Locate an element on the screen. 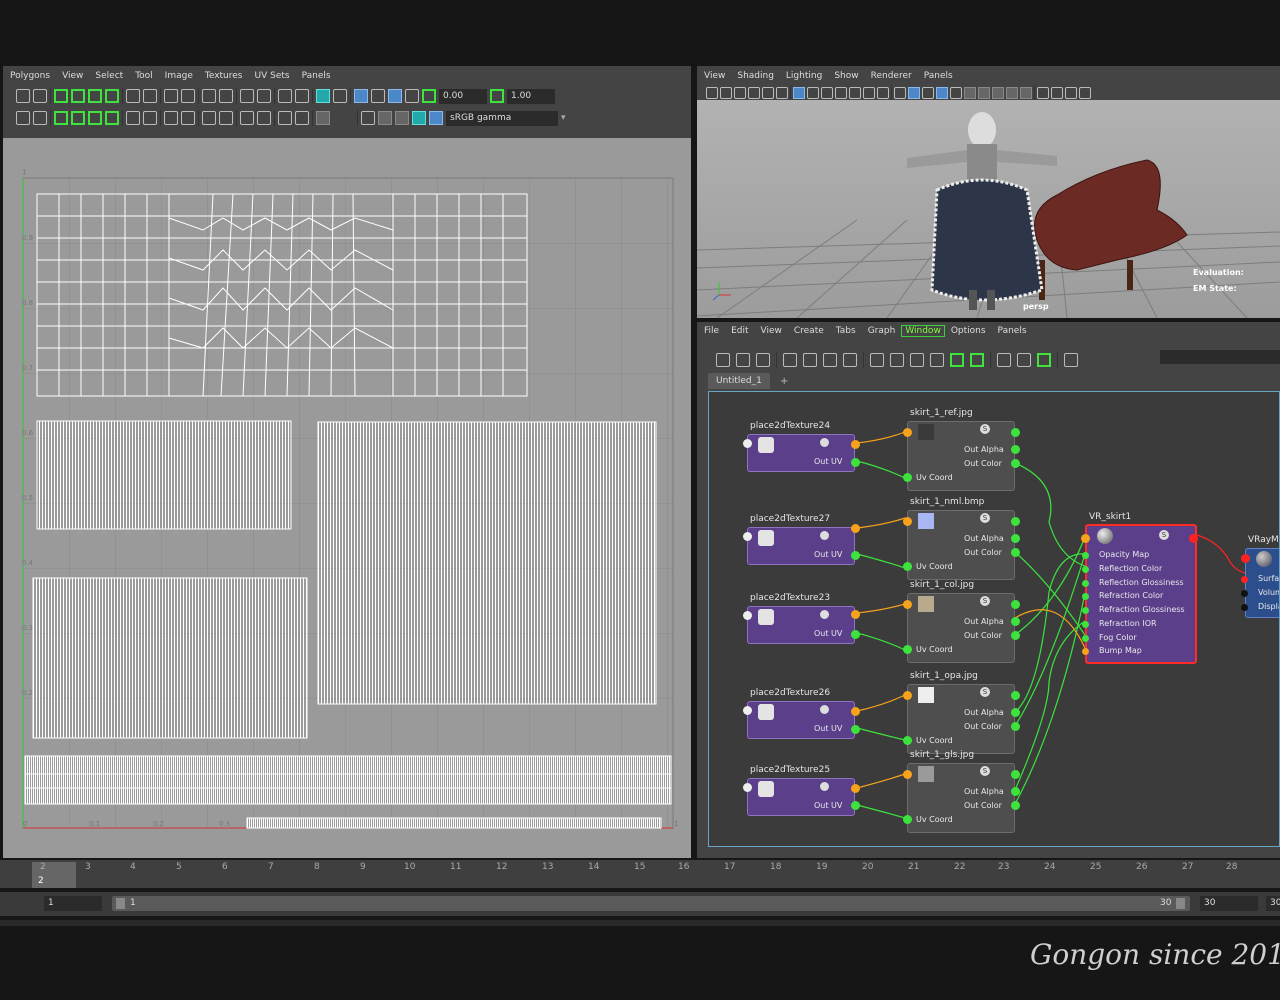 The image size is (1280, 1000). image-plane-icon is located at coordinates (754, 93).